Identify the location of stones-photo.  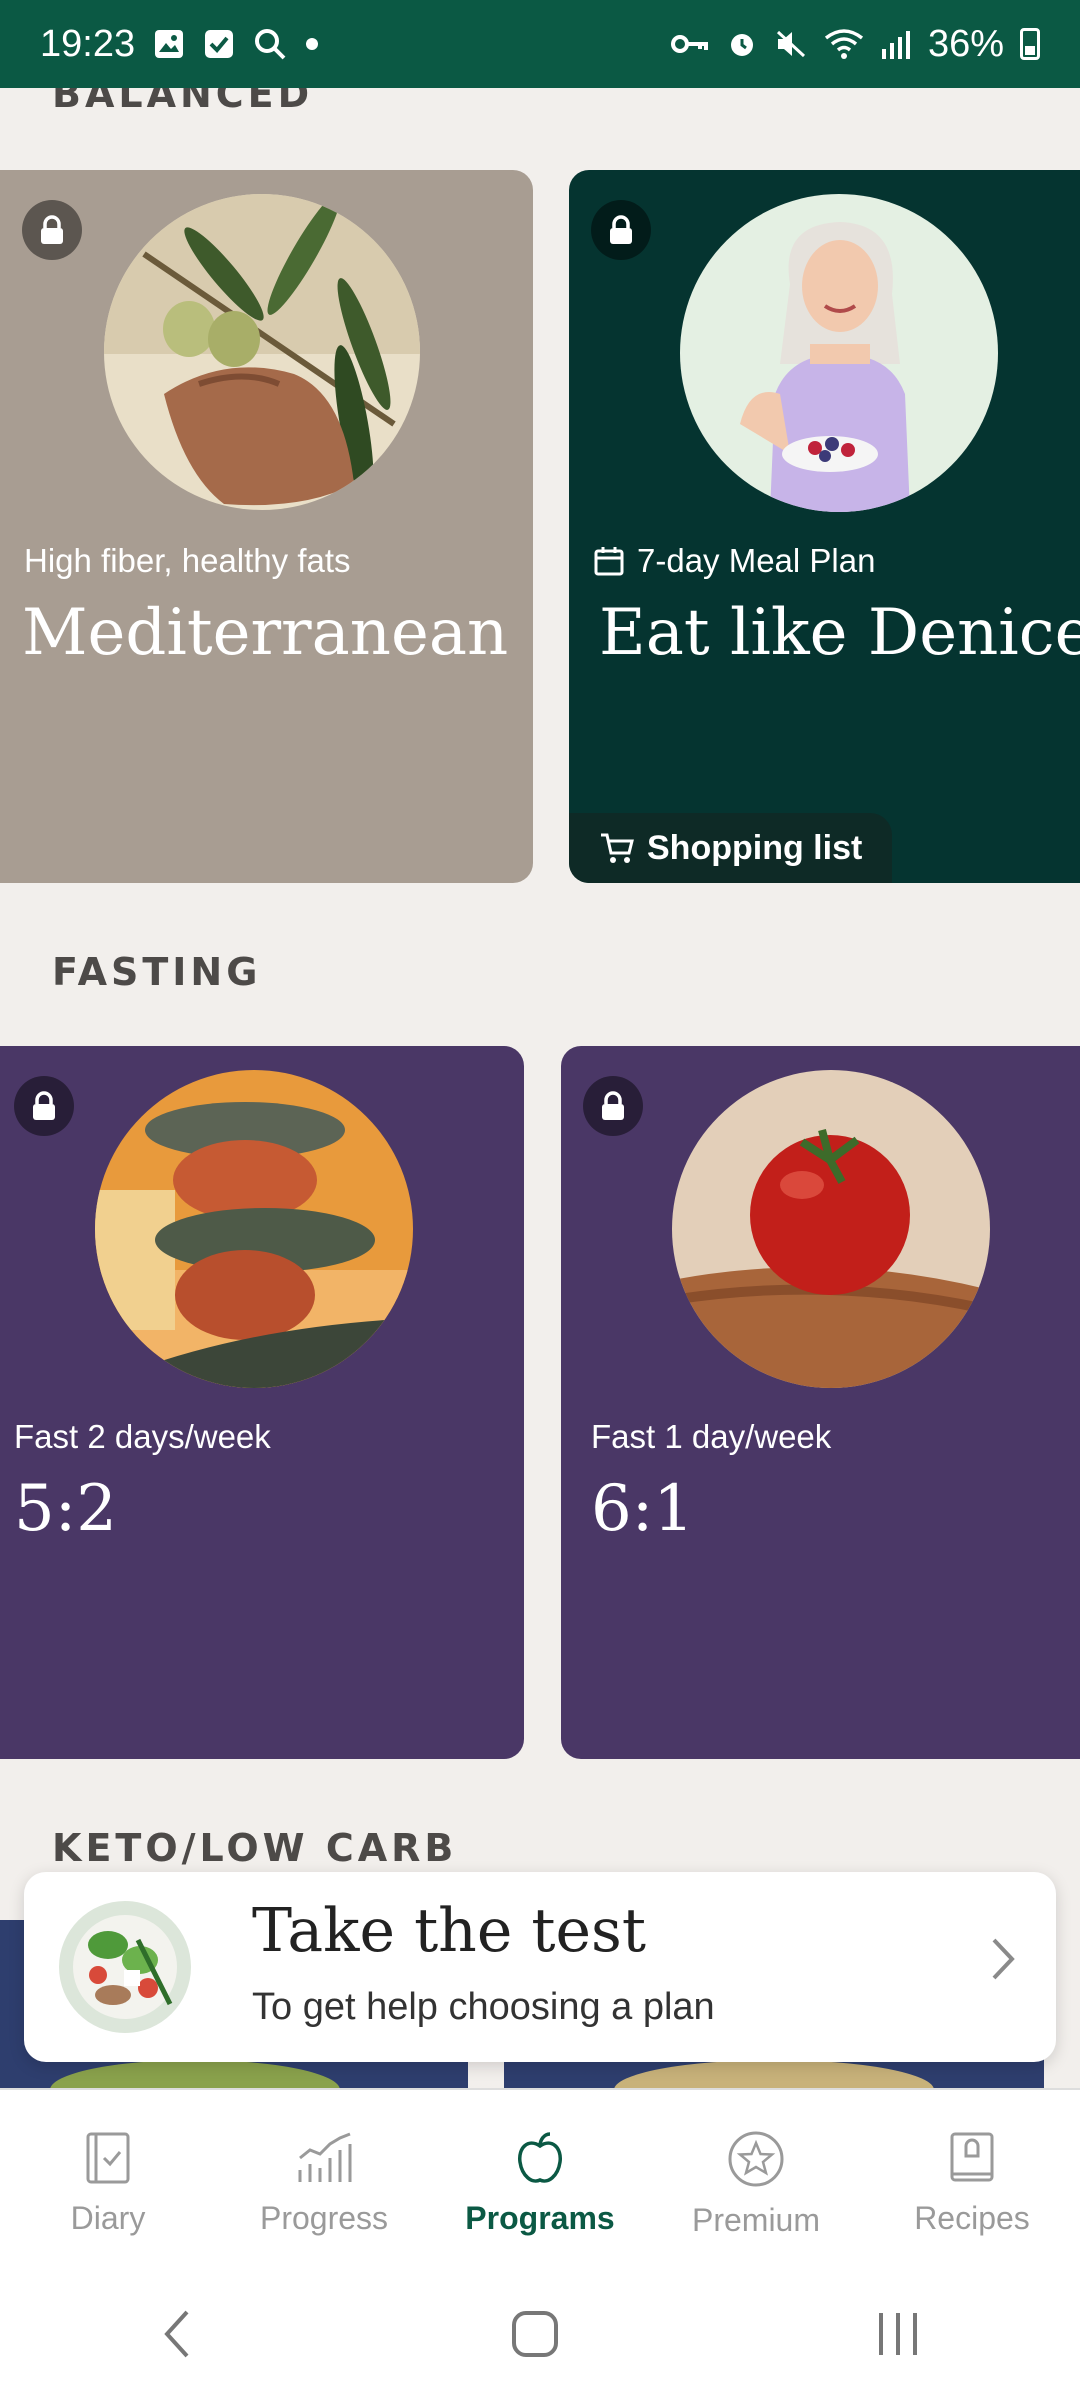
(254, 1229).